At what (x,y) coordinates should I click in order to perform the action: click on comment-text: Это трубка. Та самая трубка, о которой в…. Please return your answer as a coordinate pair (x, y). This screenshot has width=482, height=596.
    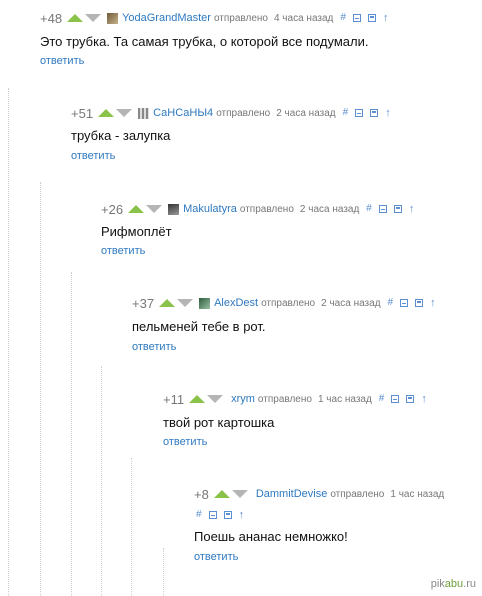
    Looking at the image, I should click on (204, 41).